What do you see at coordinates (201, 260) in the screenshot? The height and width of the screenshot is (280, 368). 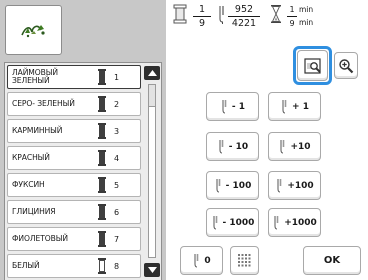 I see `return-to-start-button: 0` at bounding box center [201, 260].